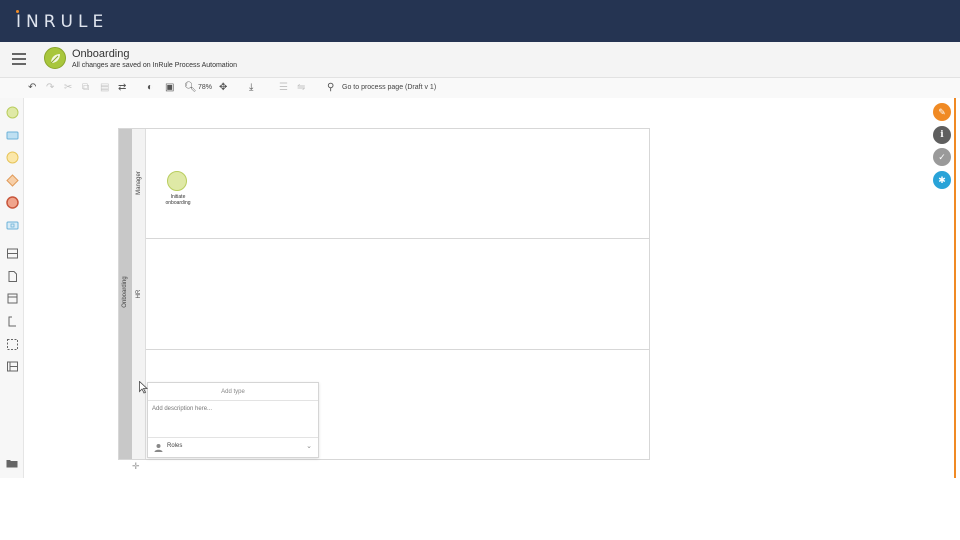 Image resolution: width=960 pixels, height=540 pixels. I want to click on distribute-icon: ☰, so click(283, 88).